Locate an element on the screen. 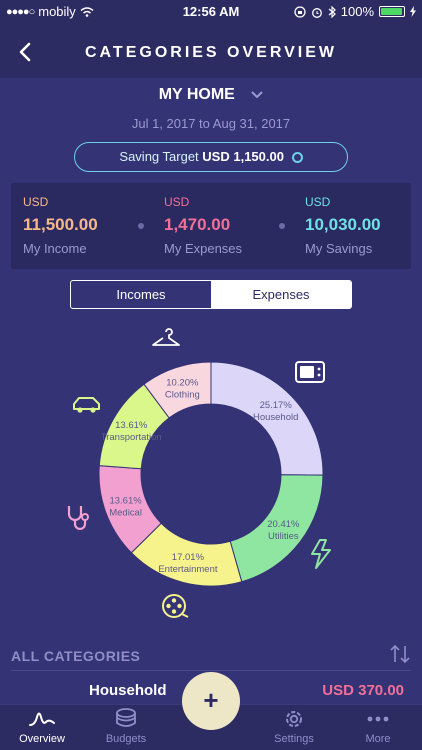 This screenshot has height=750, width=422. income-expense-toggle: Incomes Expenses is located at coordinates (211, 294).